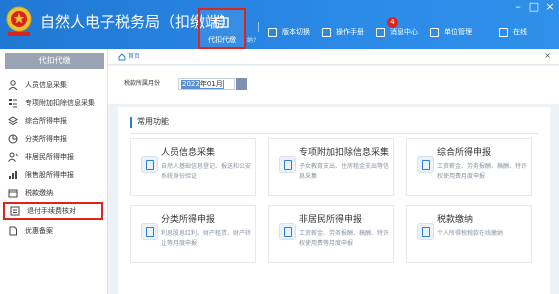  Describe the element at coordinates (60, 103) in the screenshot. I see `sidebar-item-label: 专项附加扣除信息采集` at that location.